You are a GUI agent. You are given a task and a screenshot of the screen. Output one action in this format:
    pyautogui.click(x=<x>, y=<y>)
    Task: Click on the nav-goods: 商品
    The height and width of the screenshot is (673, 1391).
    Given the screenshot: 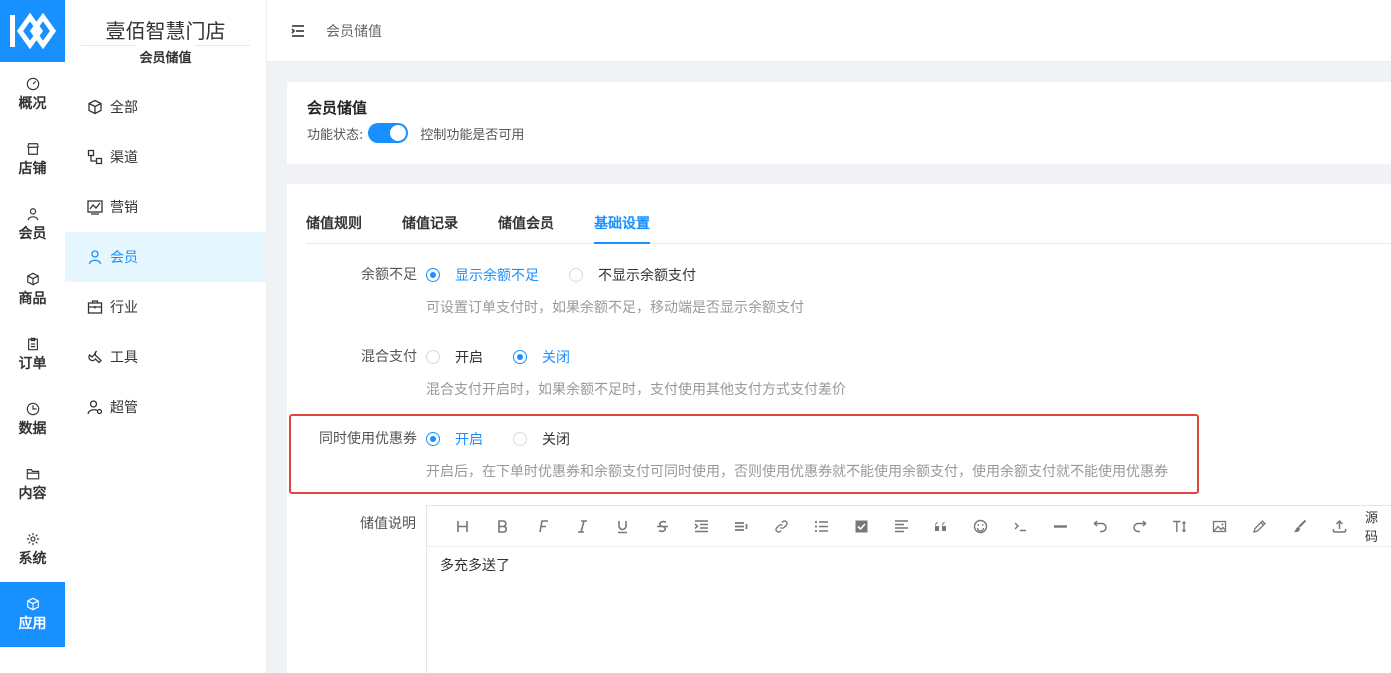 What is the action you would take?
    pyautogui.click(x=32, y=289)
    